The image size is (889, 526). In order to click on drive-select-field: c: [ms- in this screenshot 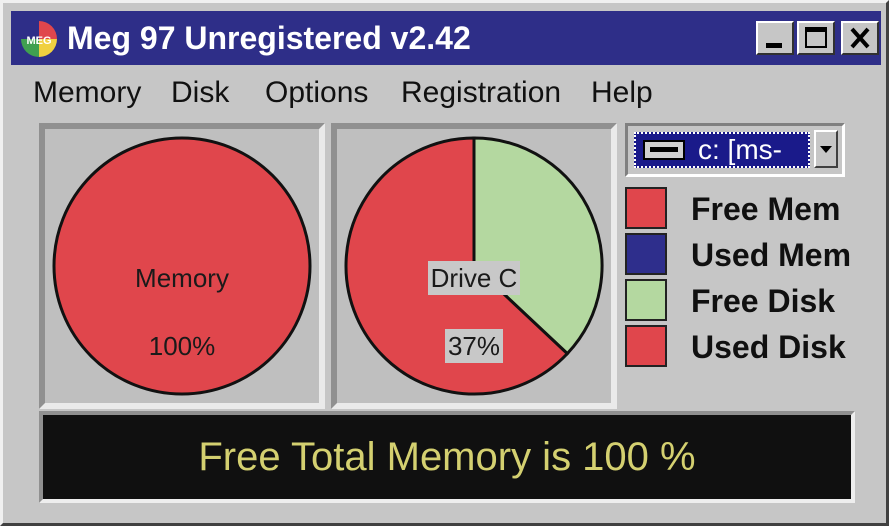, I will do `click(722, 150)`.